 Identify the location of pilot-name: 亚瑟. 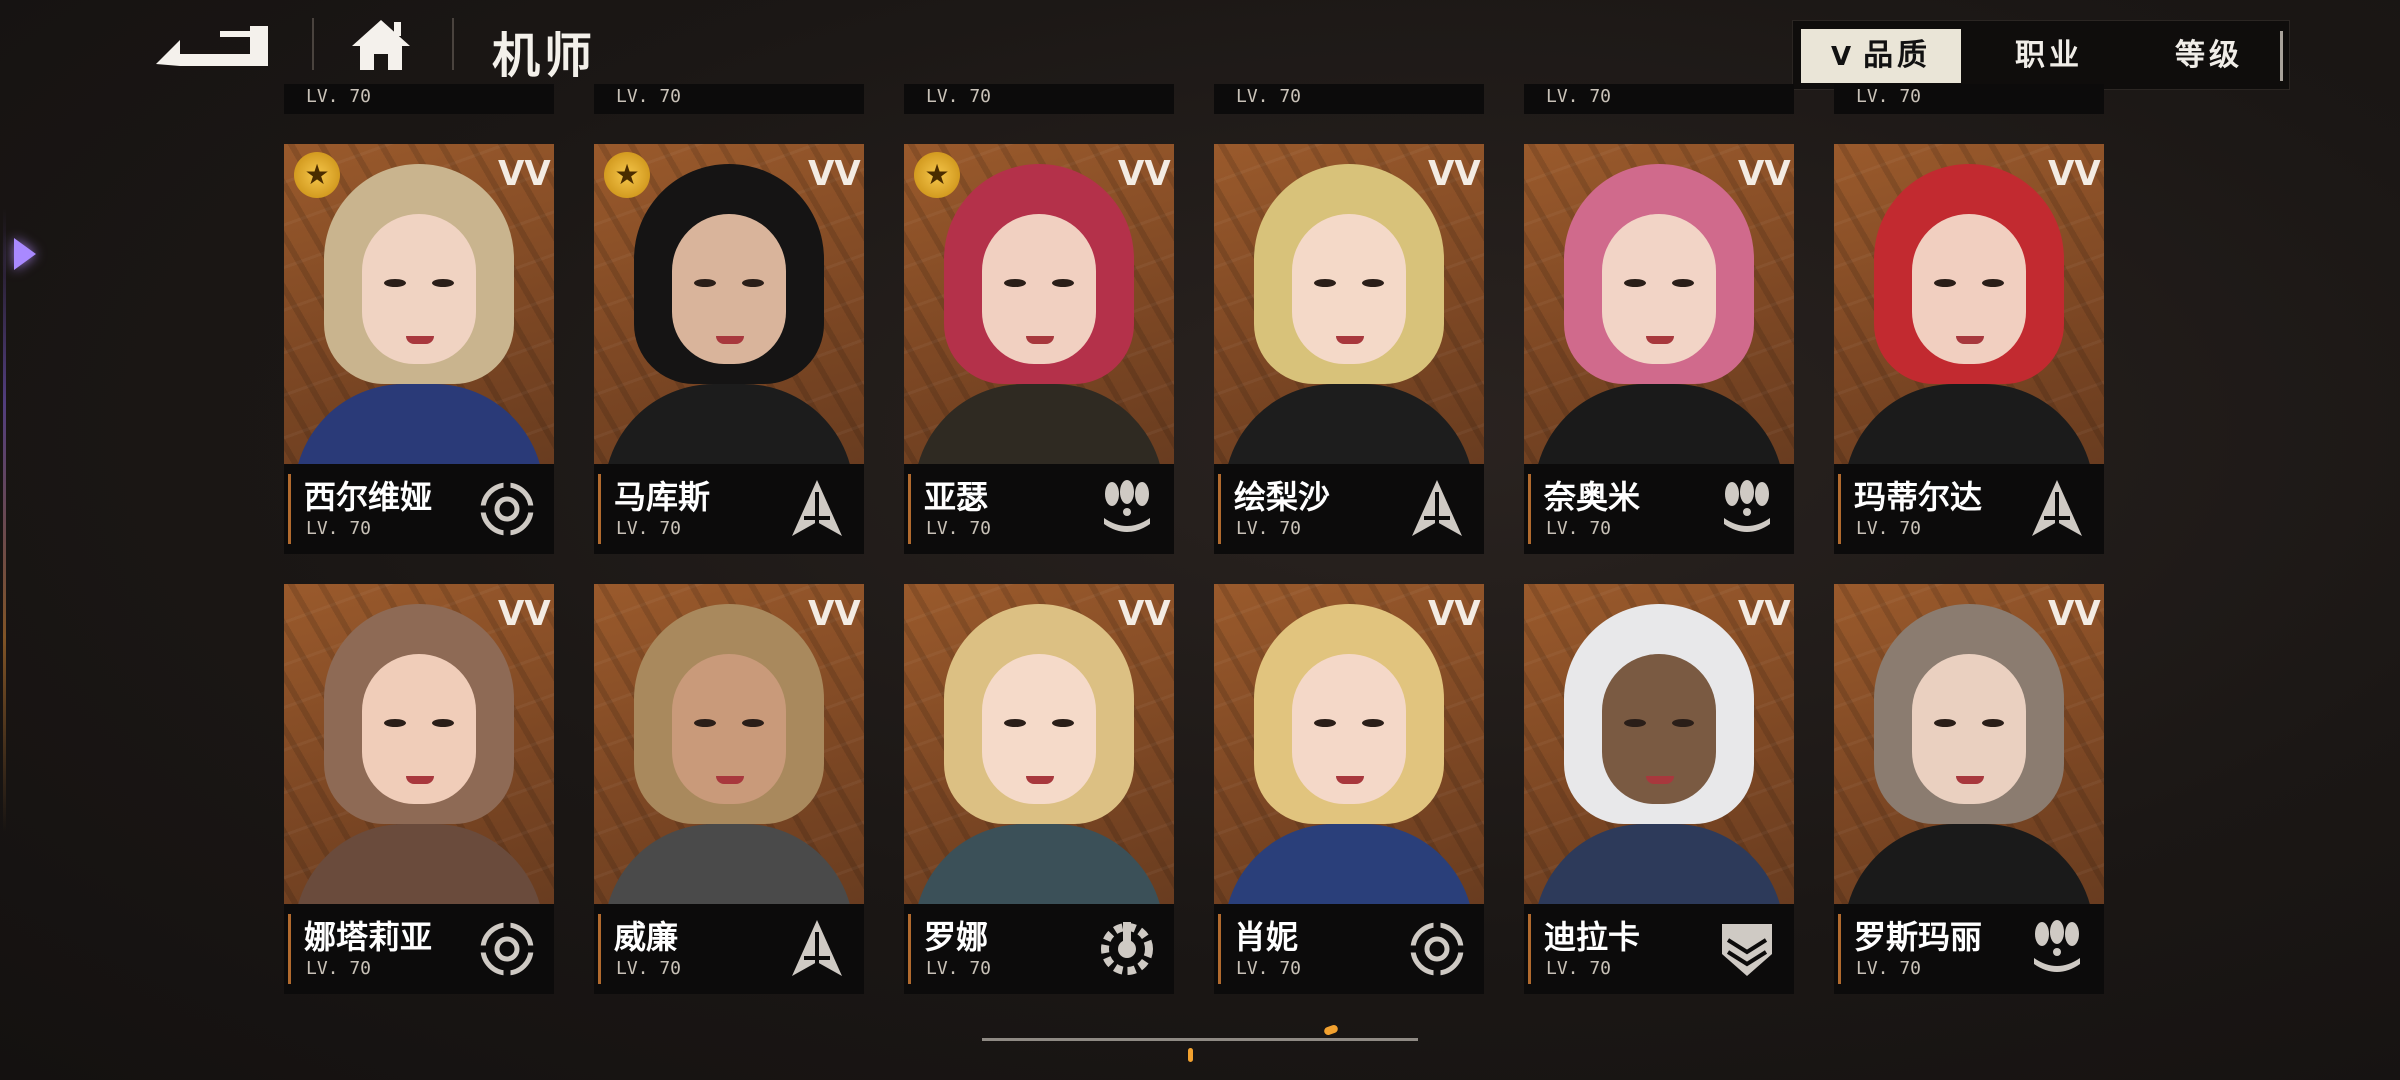
(956, 497).